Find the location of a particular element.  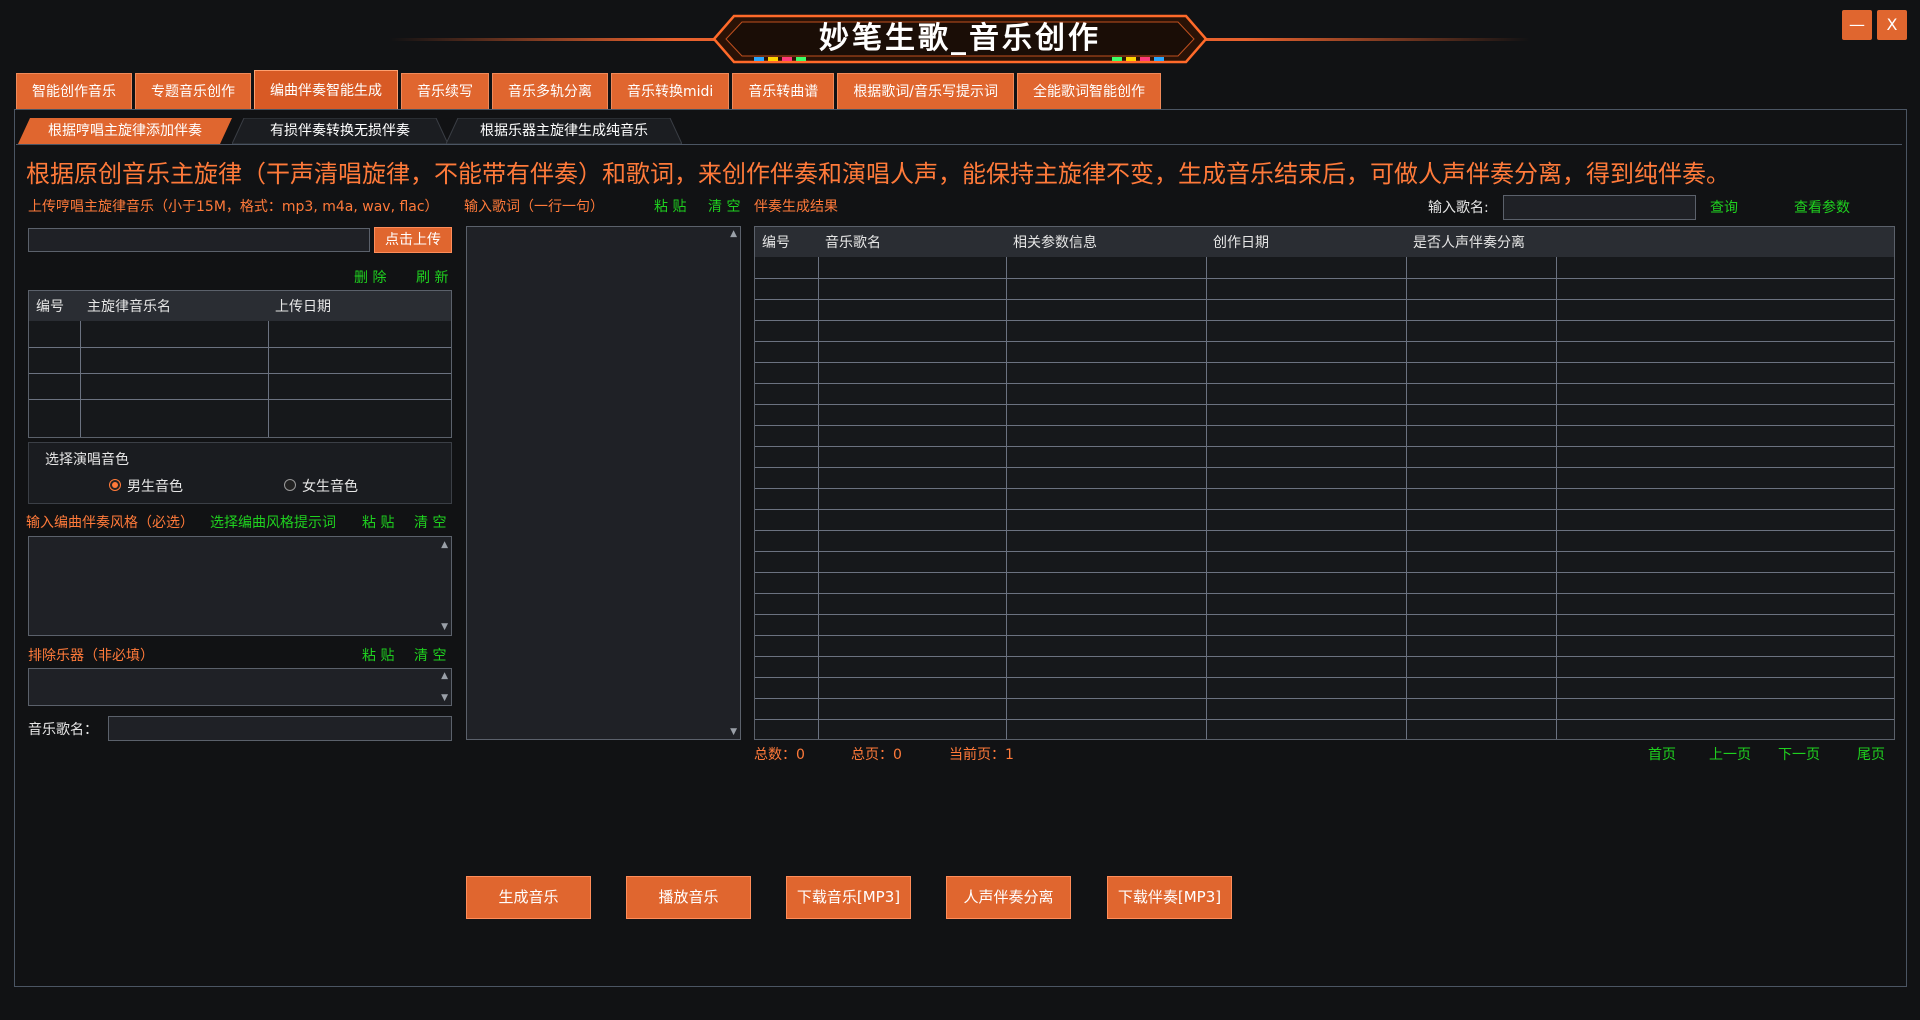

search-song-input is located at coordinates (1599, 207).